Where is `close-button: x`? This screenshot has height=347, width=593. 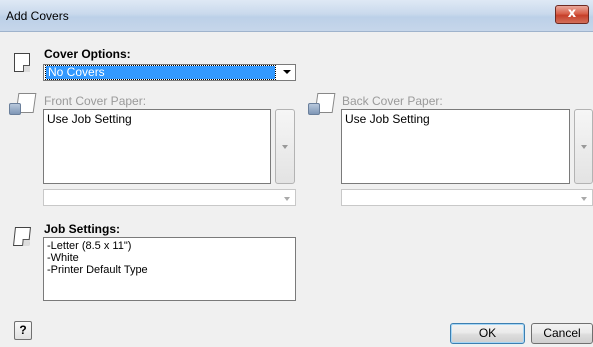 close-button: x is located at coordinates (572, 14).